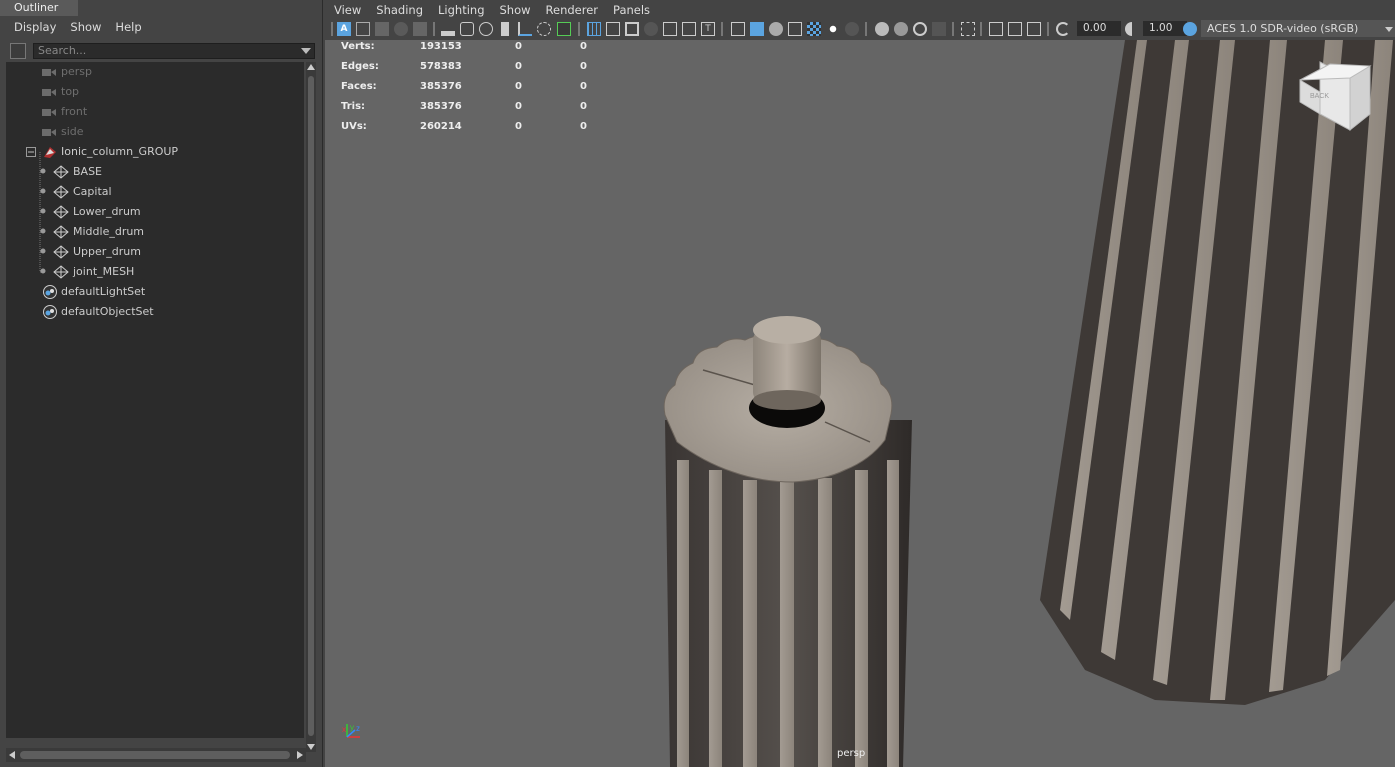  What do you see at coordinates (689, 29) in the screenshot?
I see `texture-icon` at bounding box center [689, 29].